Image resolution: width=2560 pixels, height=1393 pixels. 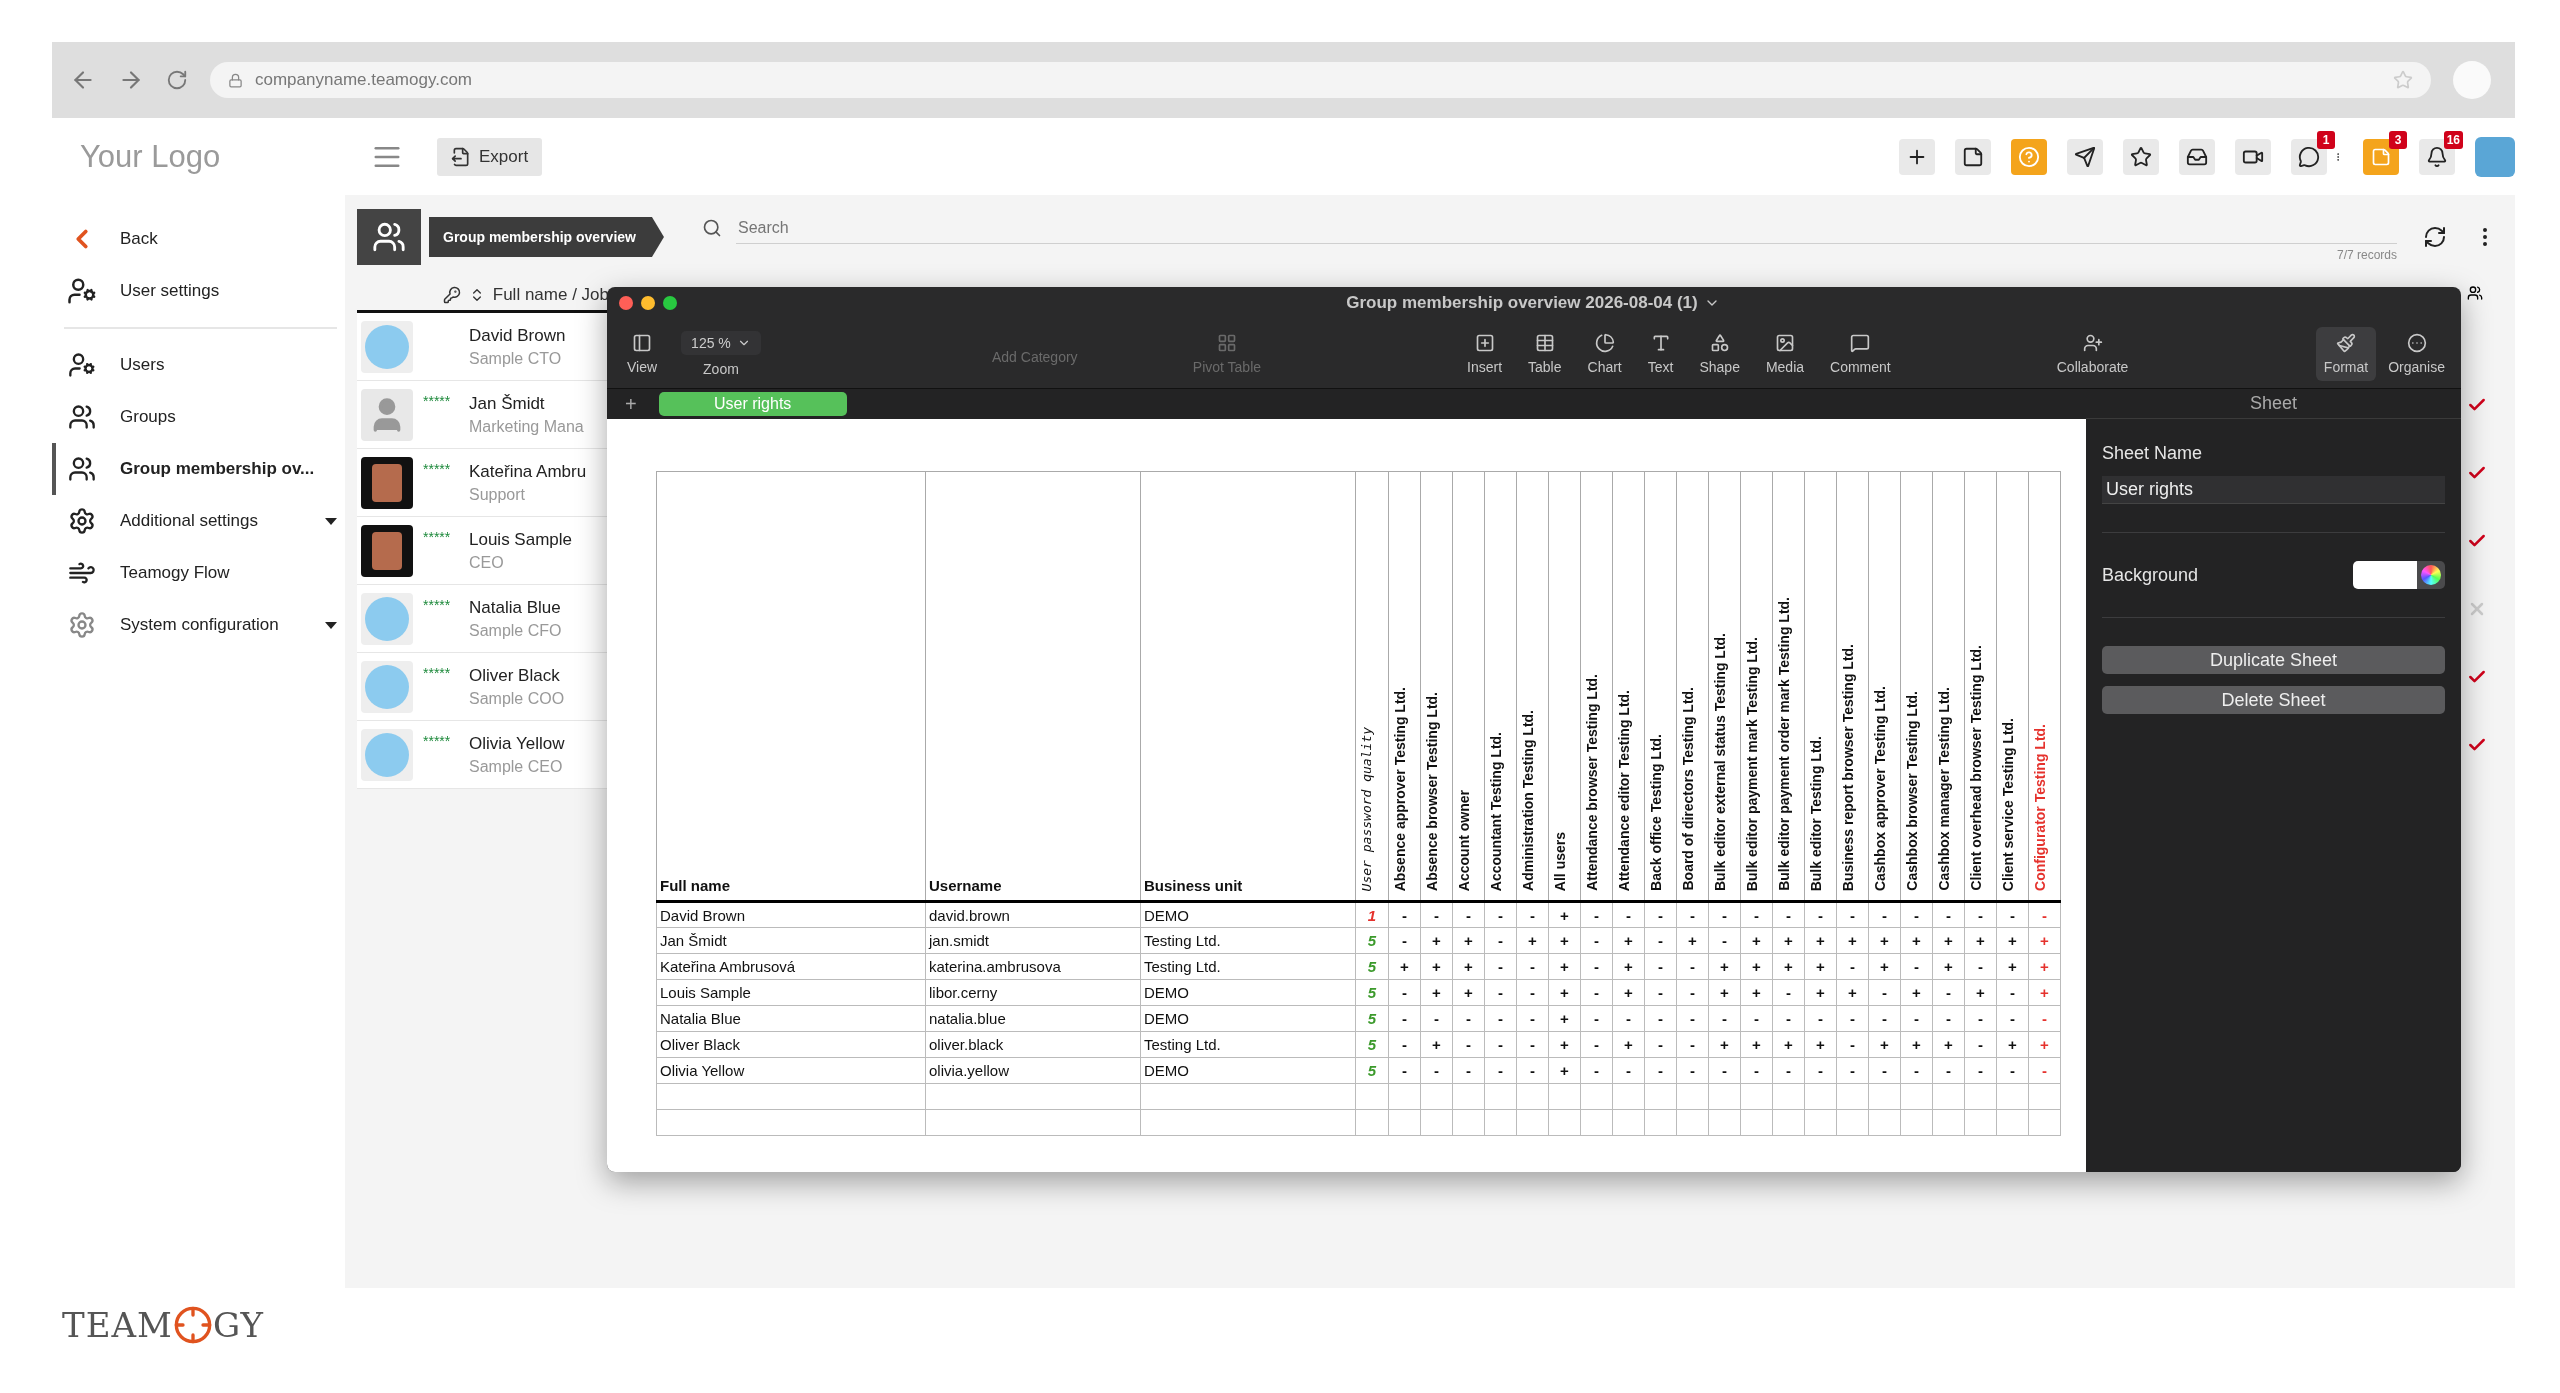 What do you see at coordinates (2253, 156) in the screenshot?
I see `video-camera-button` at bounding box center [2253, 156].